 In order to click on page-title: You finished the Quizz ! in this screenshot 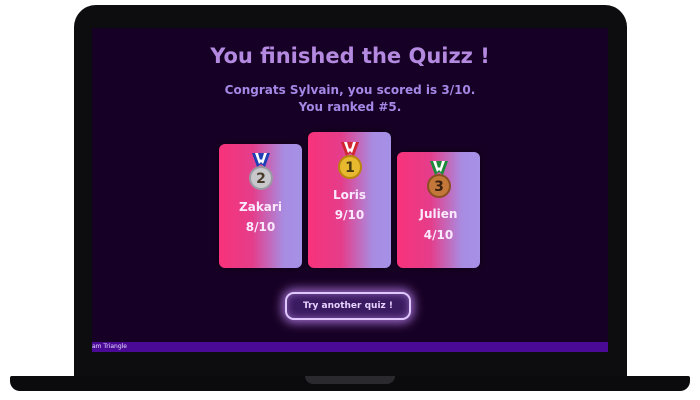, I will do `click(350, 56)`.